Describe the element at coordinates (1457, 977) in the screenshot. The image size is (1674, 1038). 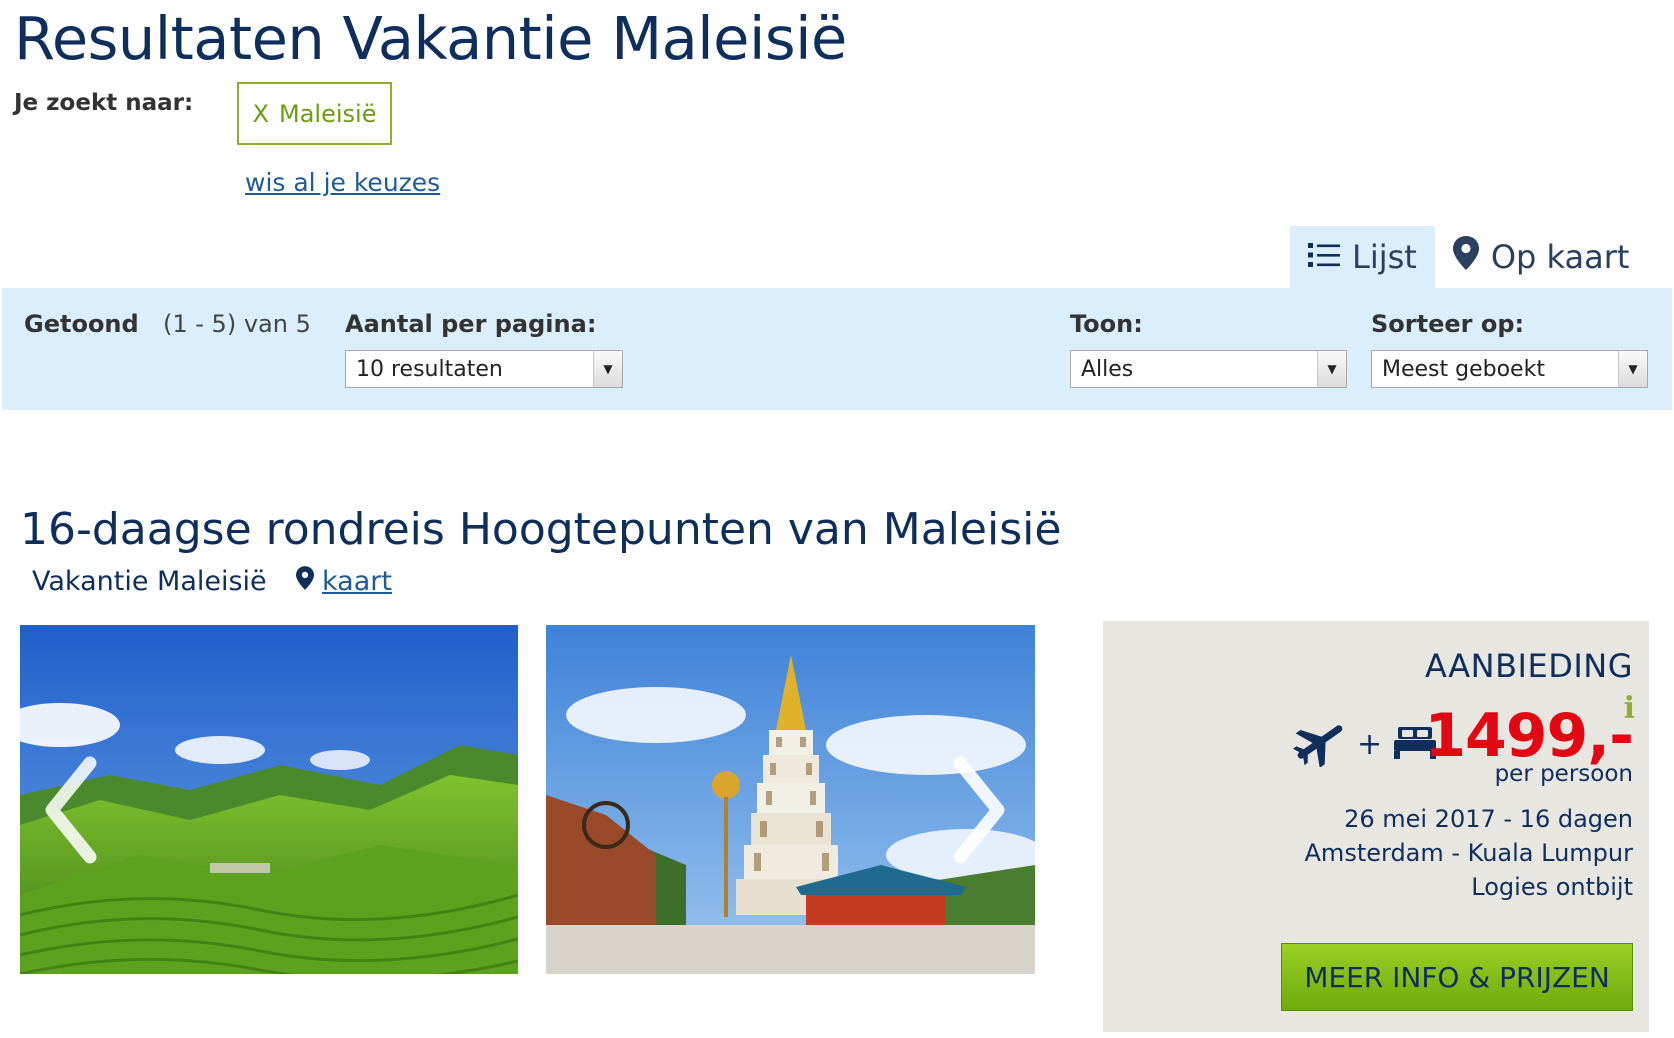
I see `more-info-prices-button: MEER INFO & PRIJZEN` at that location.